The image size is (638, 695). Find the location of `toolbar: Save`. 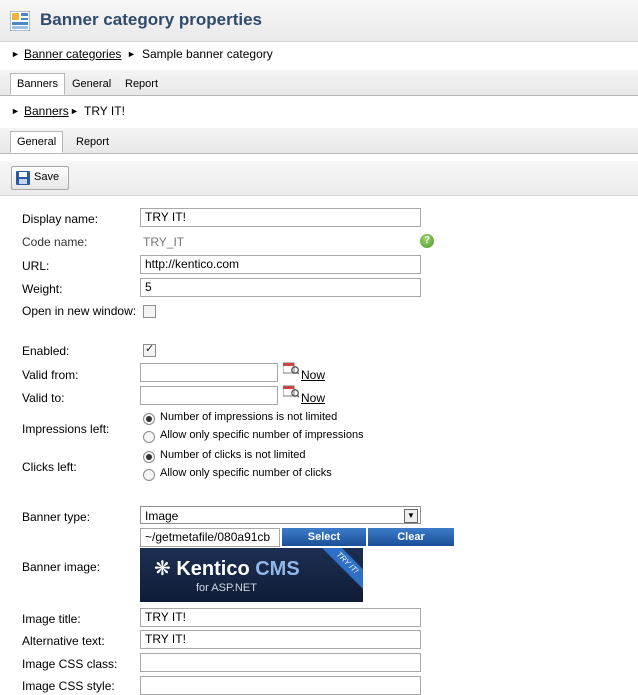

toolbar: Save is located at coordinates (319, 178).